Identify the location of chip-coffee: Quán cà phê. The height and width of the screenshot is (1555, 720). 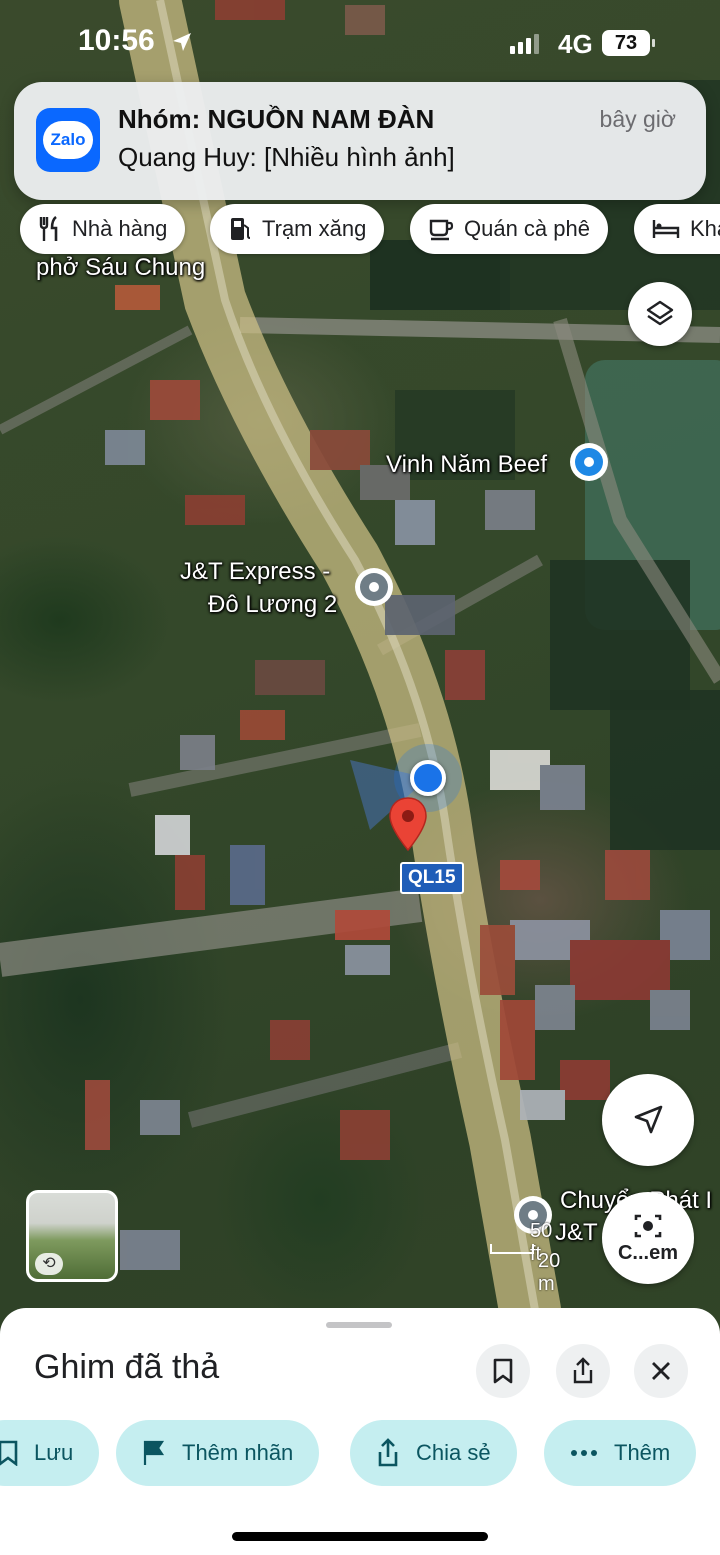
(509, 229).